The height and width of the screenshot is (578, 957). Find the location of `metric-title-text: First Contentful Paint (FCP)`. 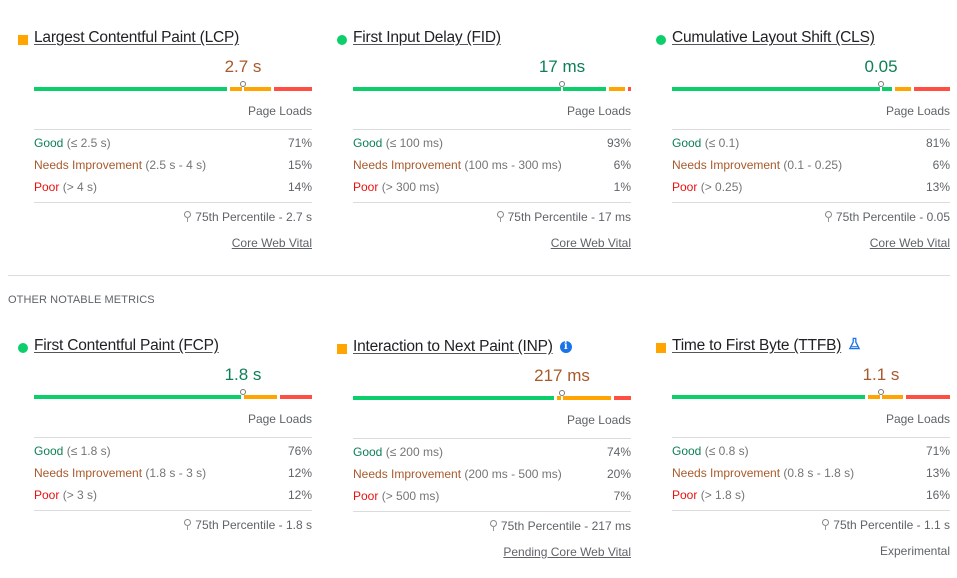

metric-title-text: First Contentful Paint (FCP) is located at coordinates (126, 345).